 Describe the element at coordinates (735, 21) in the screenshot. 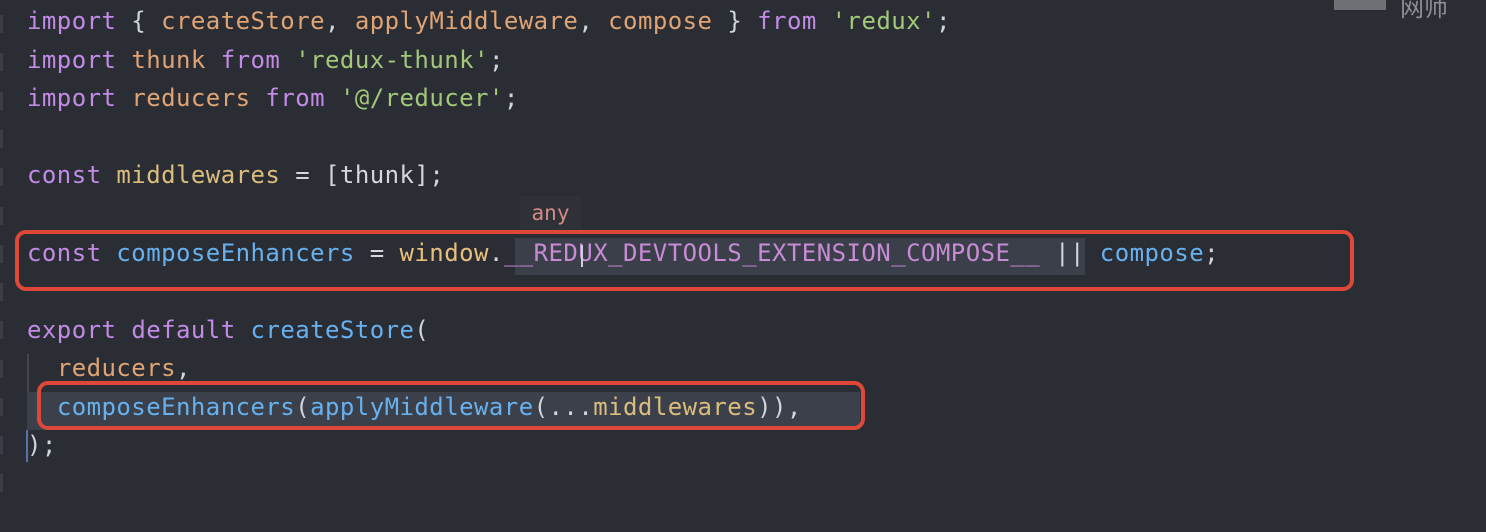

I see `code-token: }` at that location.